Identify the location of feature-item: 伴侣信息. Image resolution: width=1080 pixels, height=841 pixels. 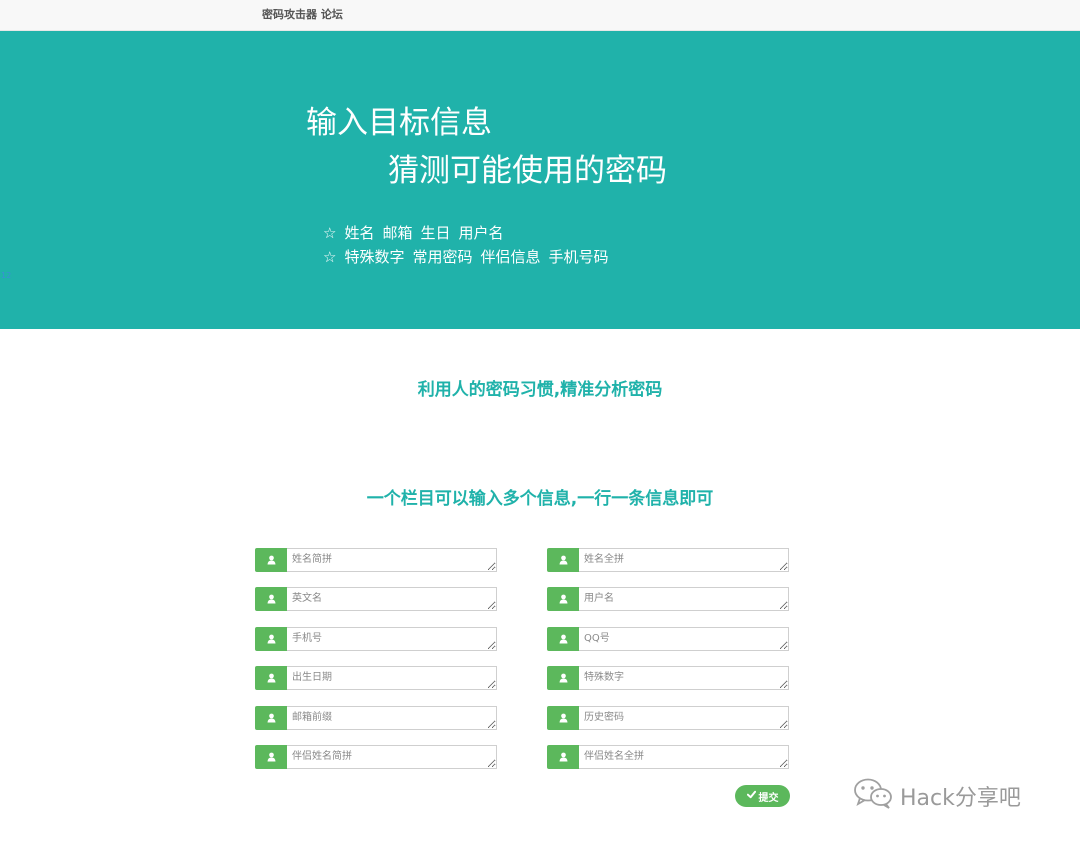
(510, 257).